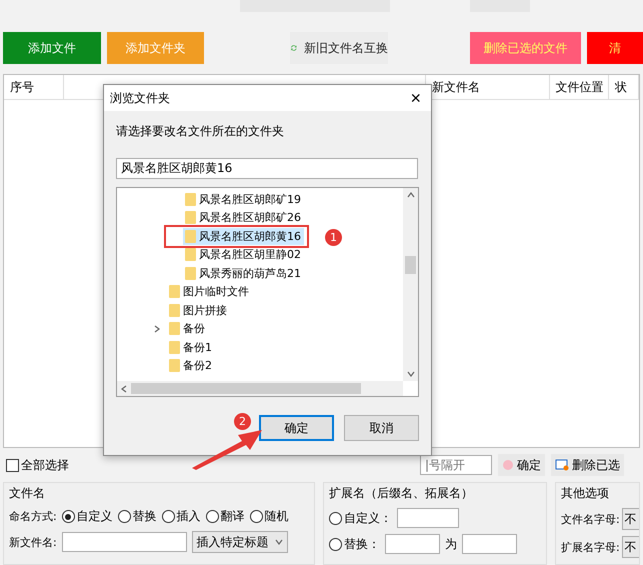 This screenshot has width=643, height=565. What do you see at coordinates (354, 544) in the screenshot?
I see `radio-option: 替换：` at bounding box center [354, 544].